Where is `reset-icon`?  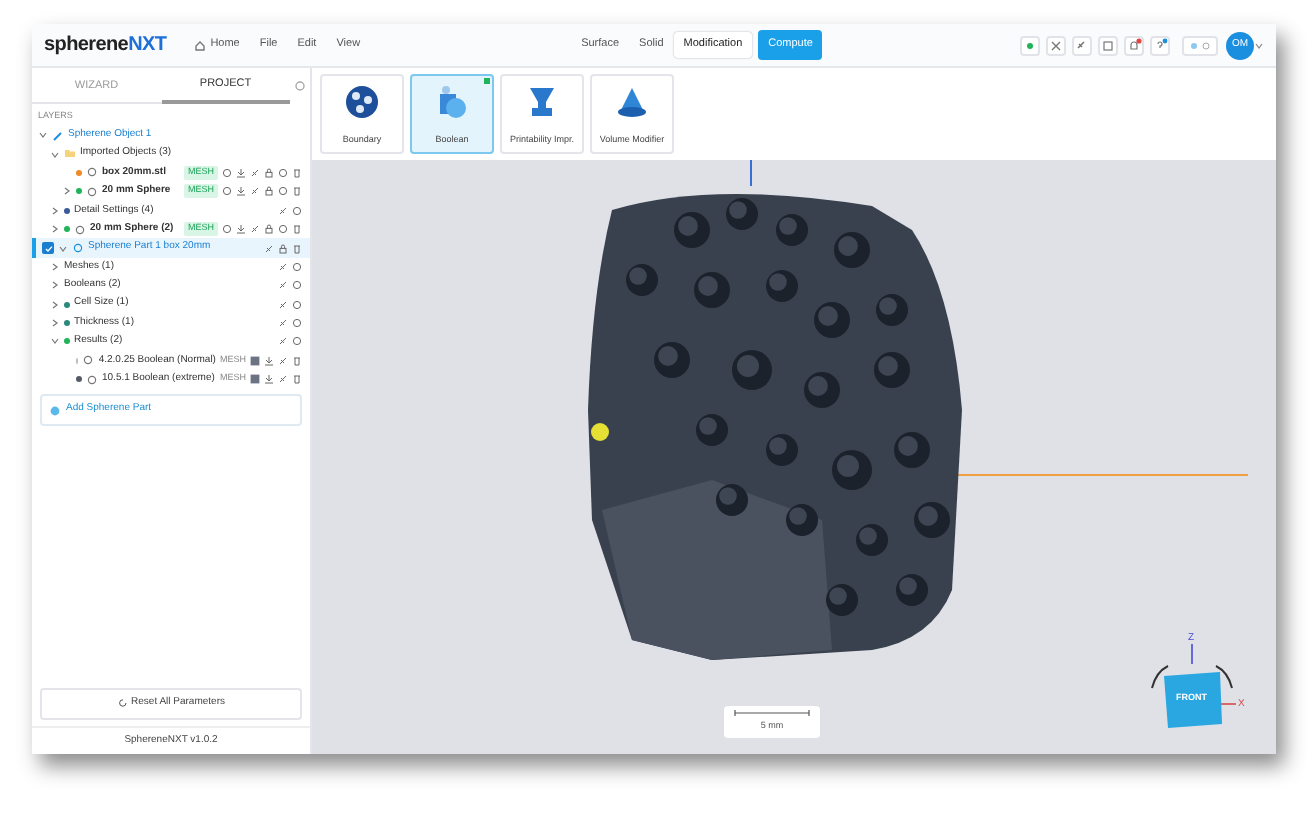 reset-icon is located at coordinates (122, 703).